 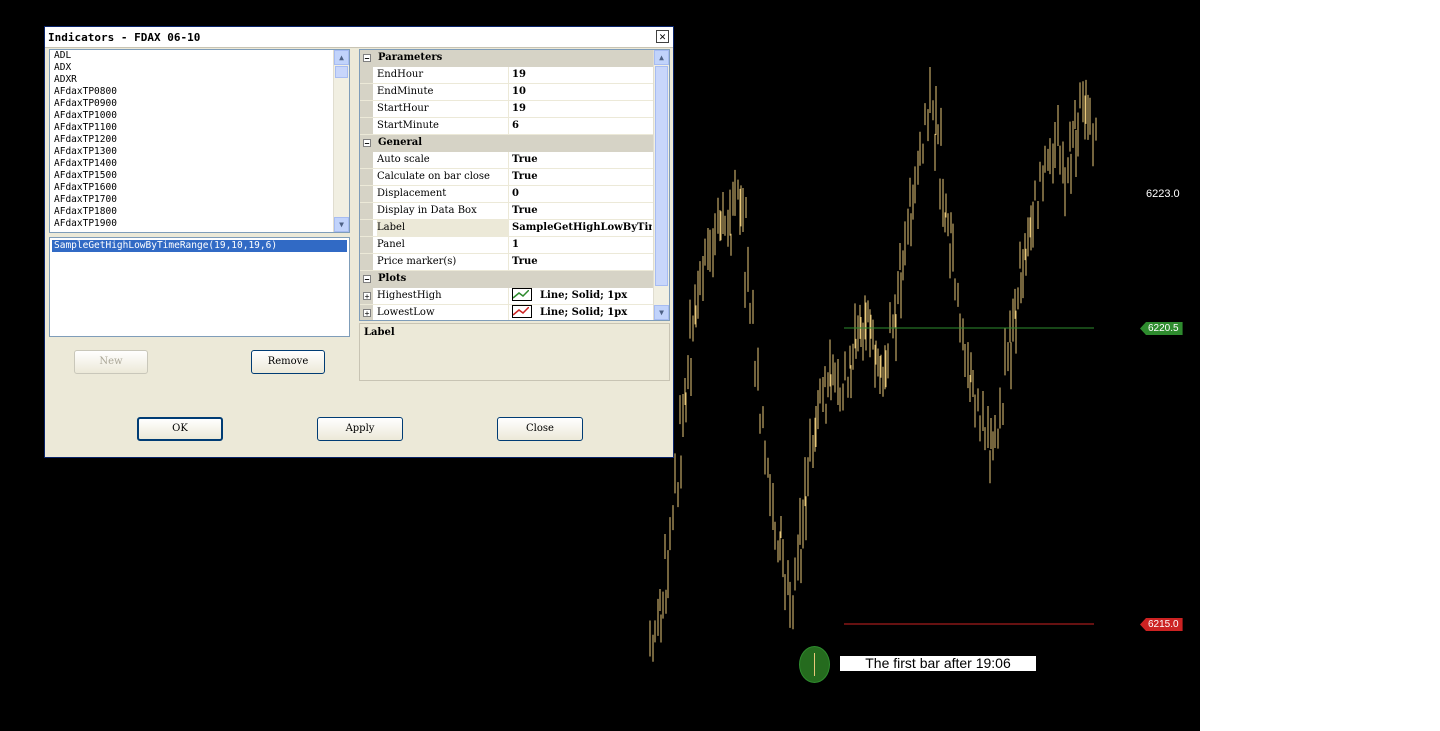 What do you see at coordinates (514, 143) in the screenshot?
I see `category-general: − General` at bounding box center [514, 143].